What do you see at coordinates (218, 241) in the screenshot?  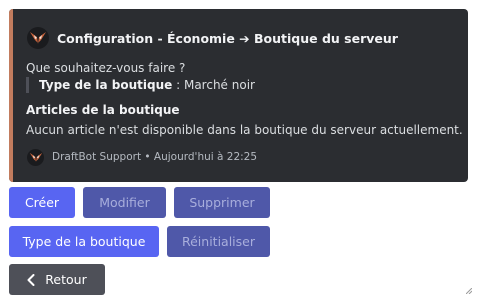 I see `reset-button: Réinitialiser` at bounding box center [218, 241].